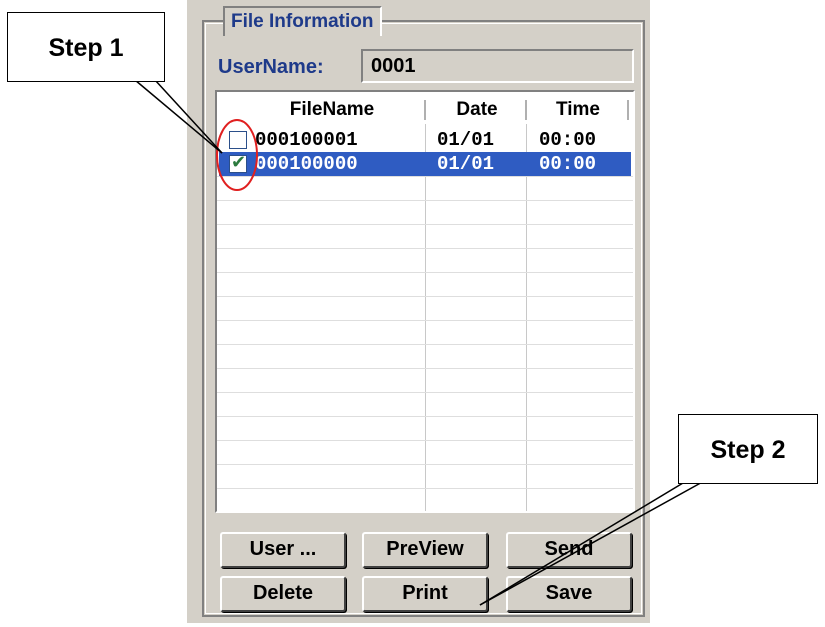 This screenshot has height=627, width=825. What do you see at coordinates (237, 155) in the screenshot?
I see `step1-highlight-circle` at bounding box center [237, 155].